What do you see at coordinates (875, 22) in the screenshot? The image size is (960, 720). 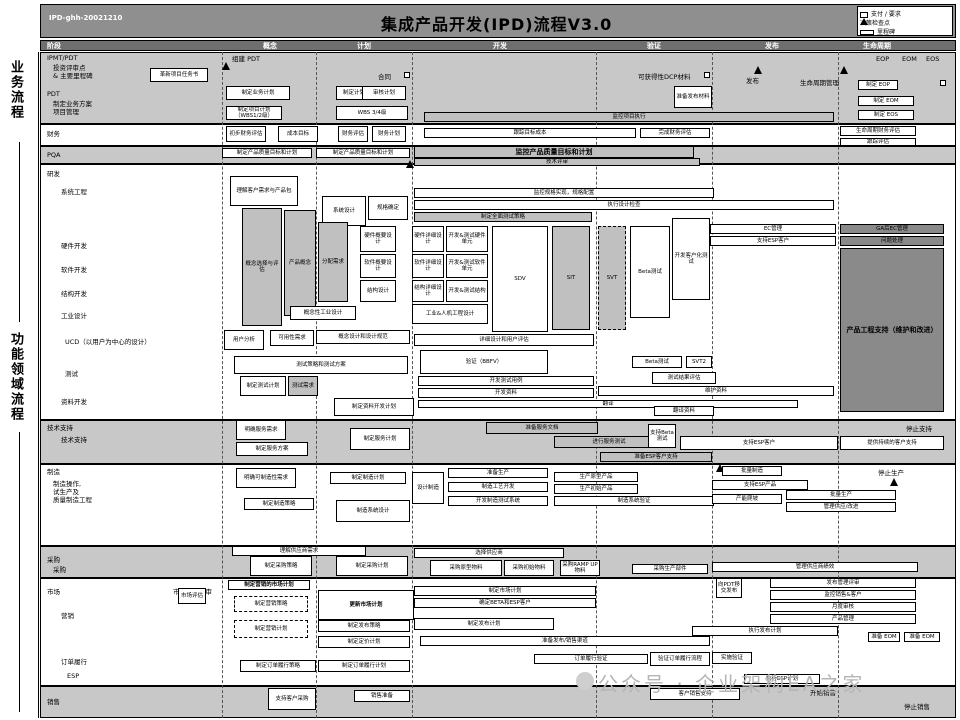 I see `legend-item-checkpoint: 决策检查点` at bounding box center [875, 22].